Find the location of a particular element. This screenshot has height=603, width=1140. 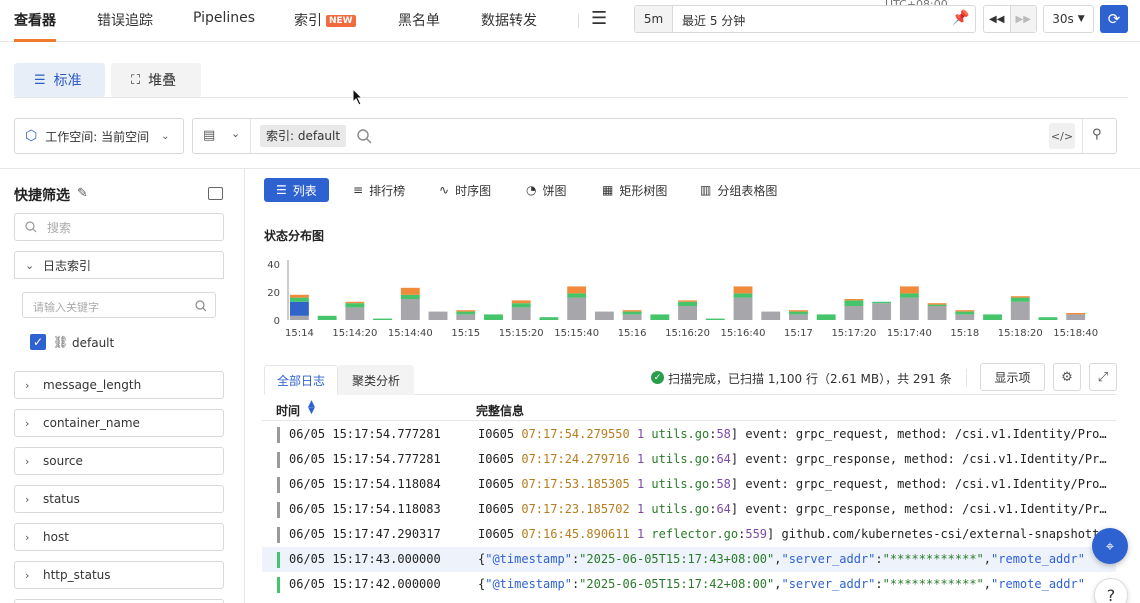

screenshot-capture-icon: ⌖ is located at coordinates (1110, 546).